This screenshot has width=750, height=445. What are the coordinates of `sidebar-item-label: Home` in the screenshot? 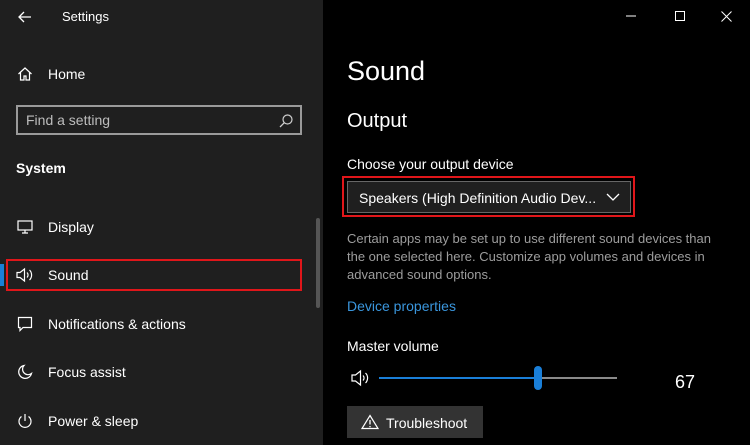 It's located at (67, 74).